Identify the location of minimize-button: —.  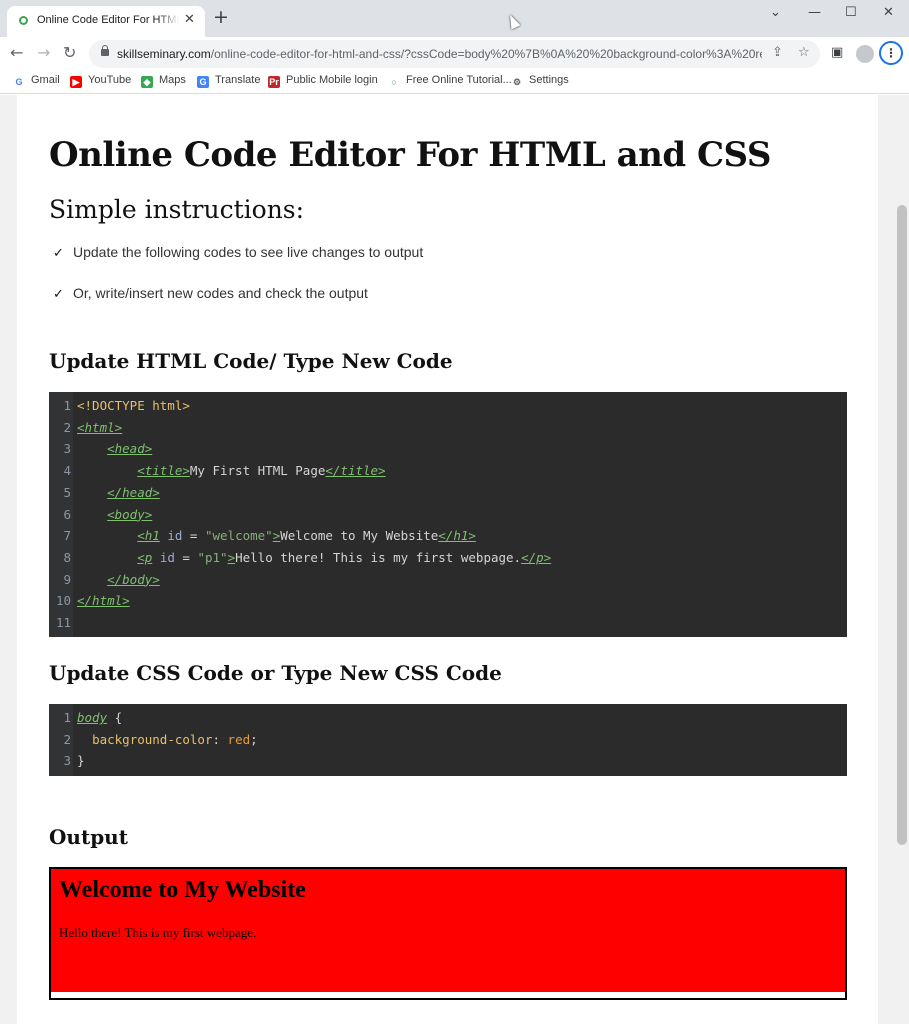
(814, 12).